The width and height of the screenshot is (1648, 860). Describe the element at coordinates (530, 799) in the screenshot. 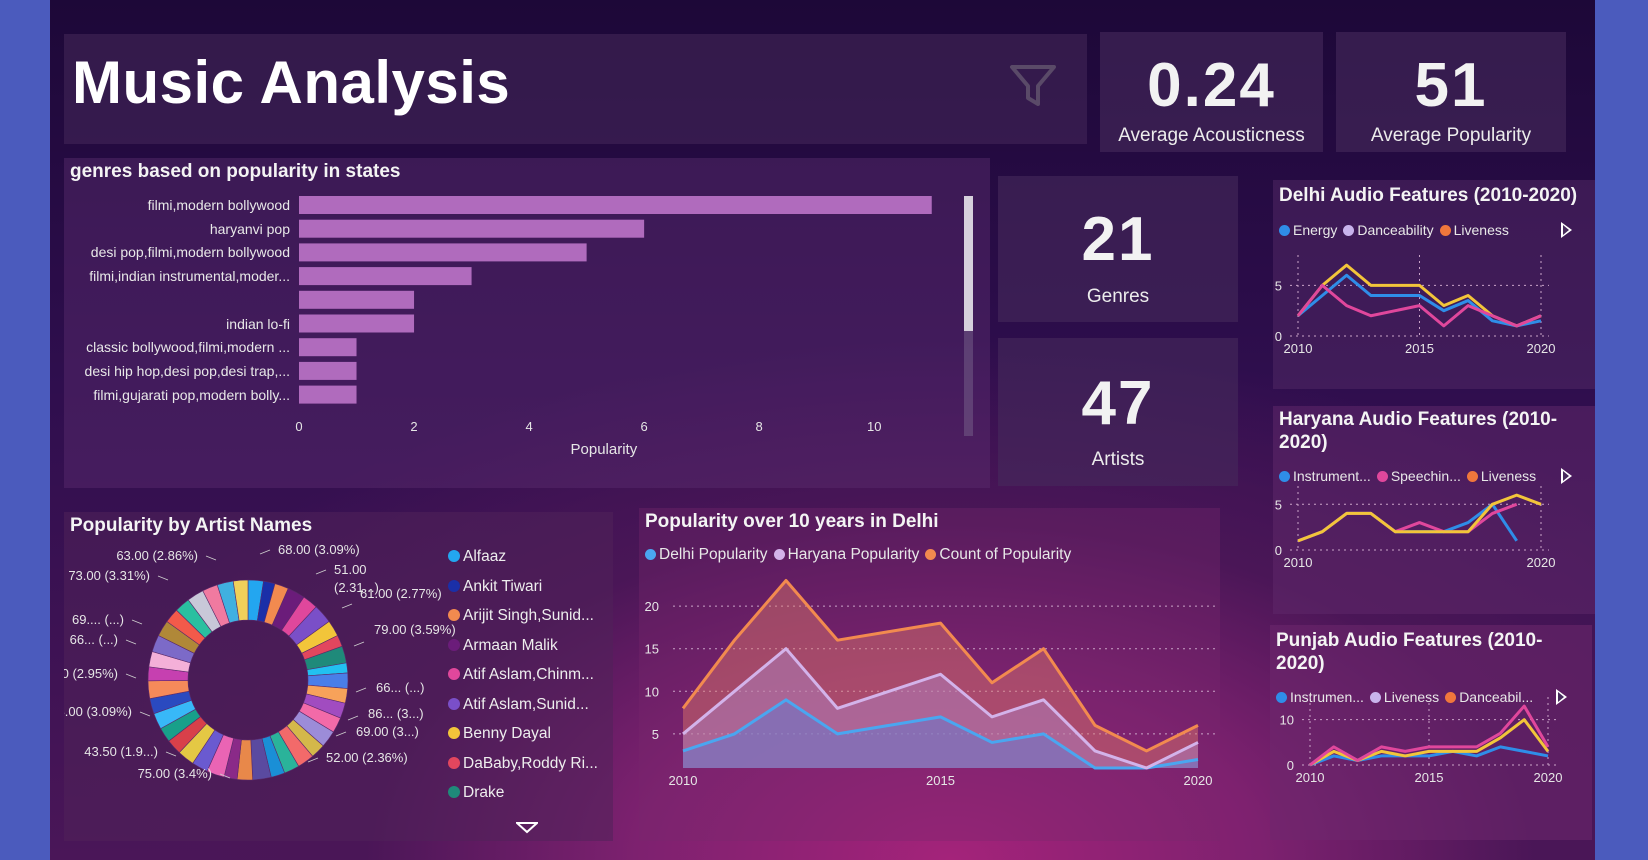

I see `artist-legend-item: Drake` at that location.